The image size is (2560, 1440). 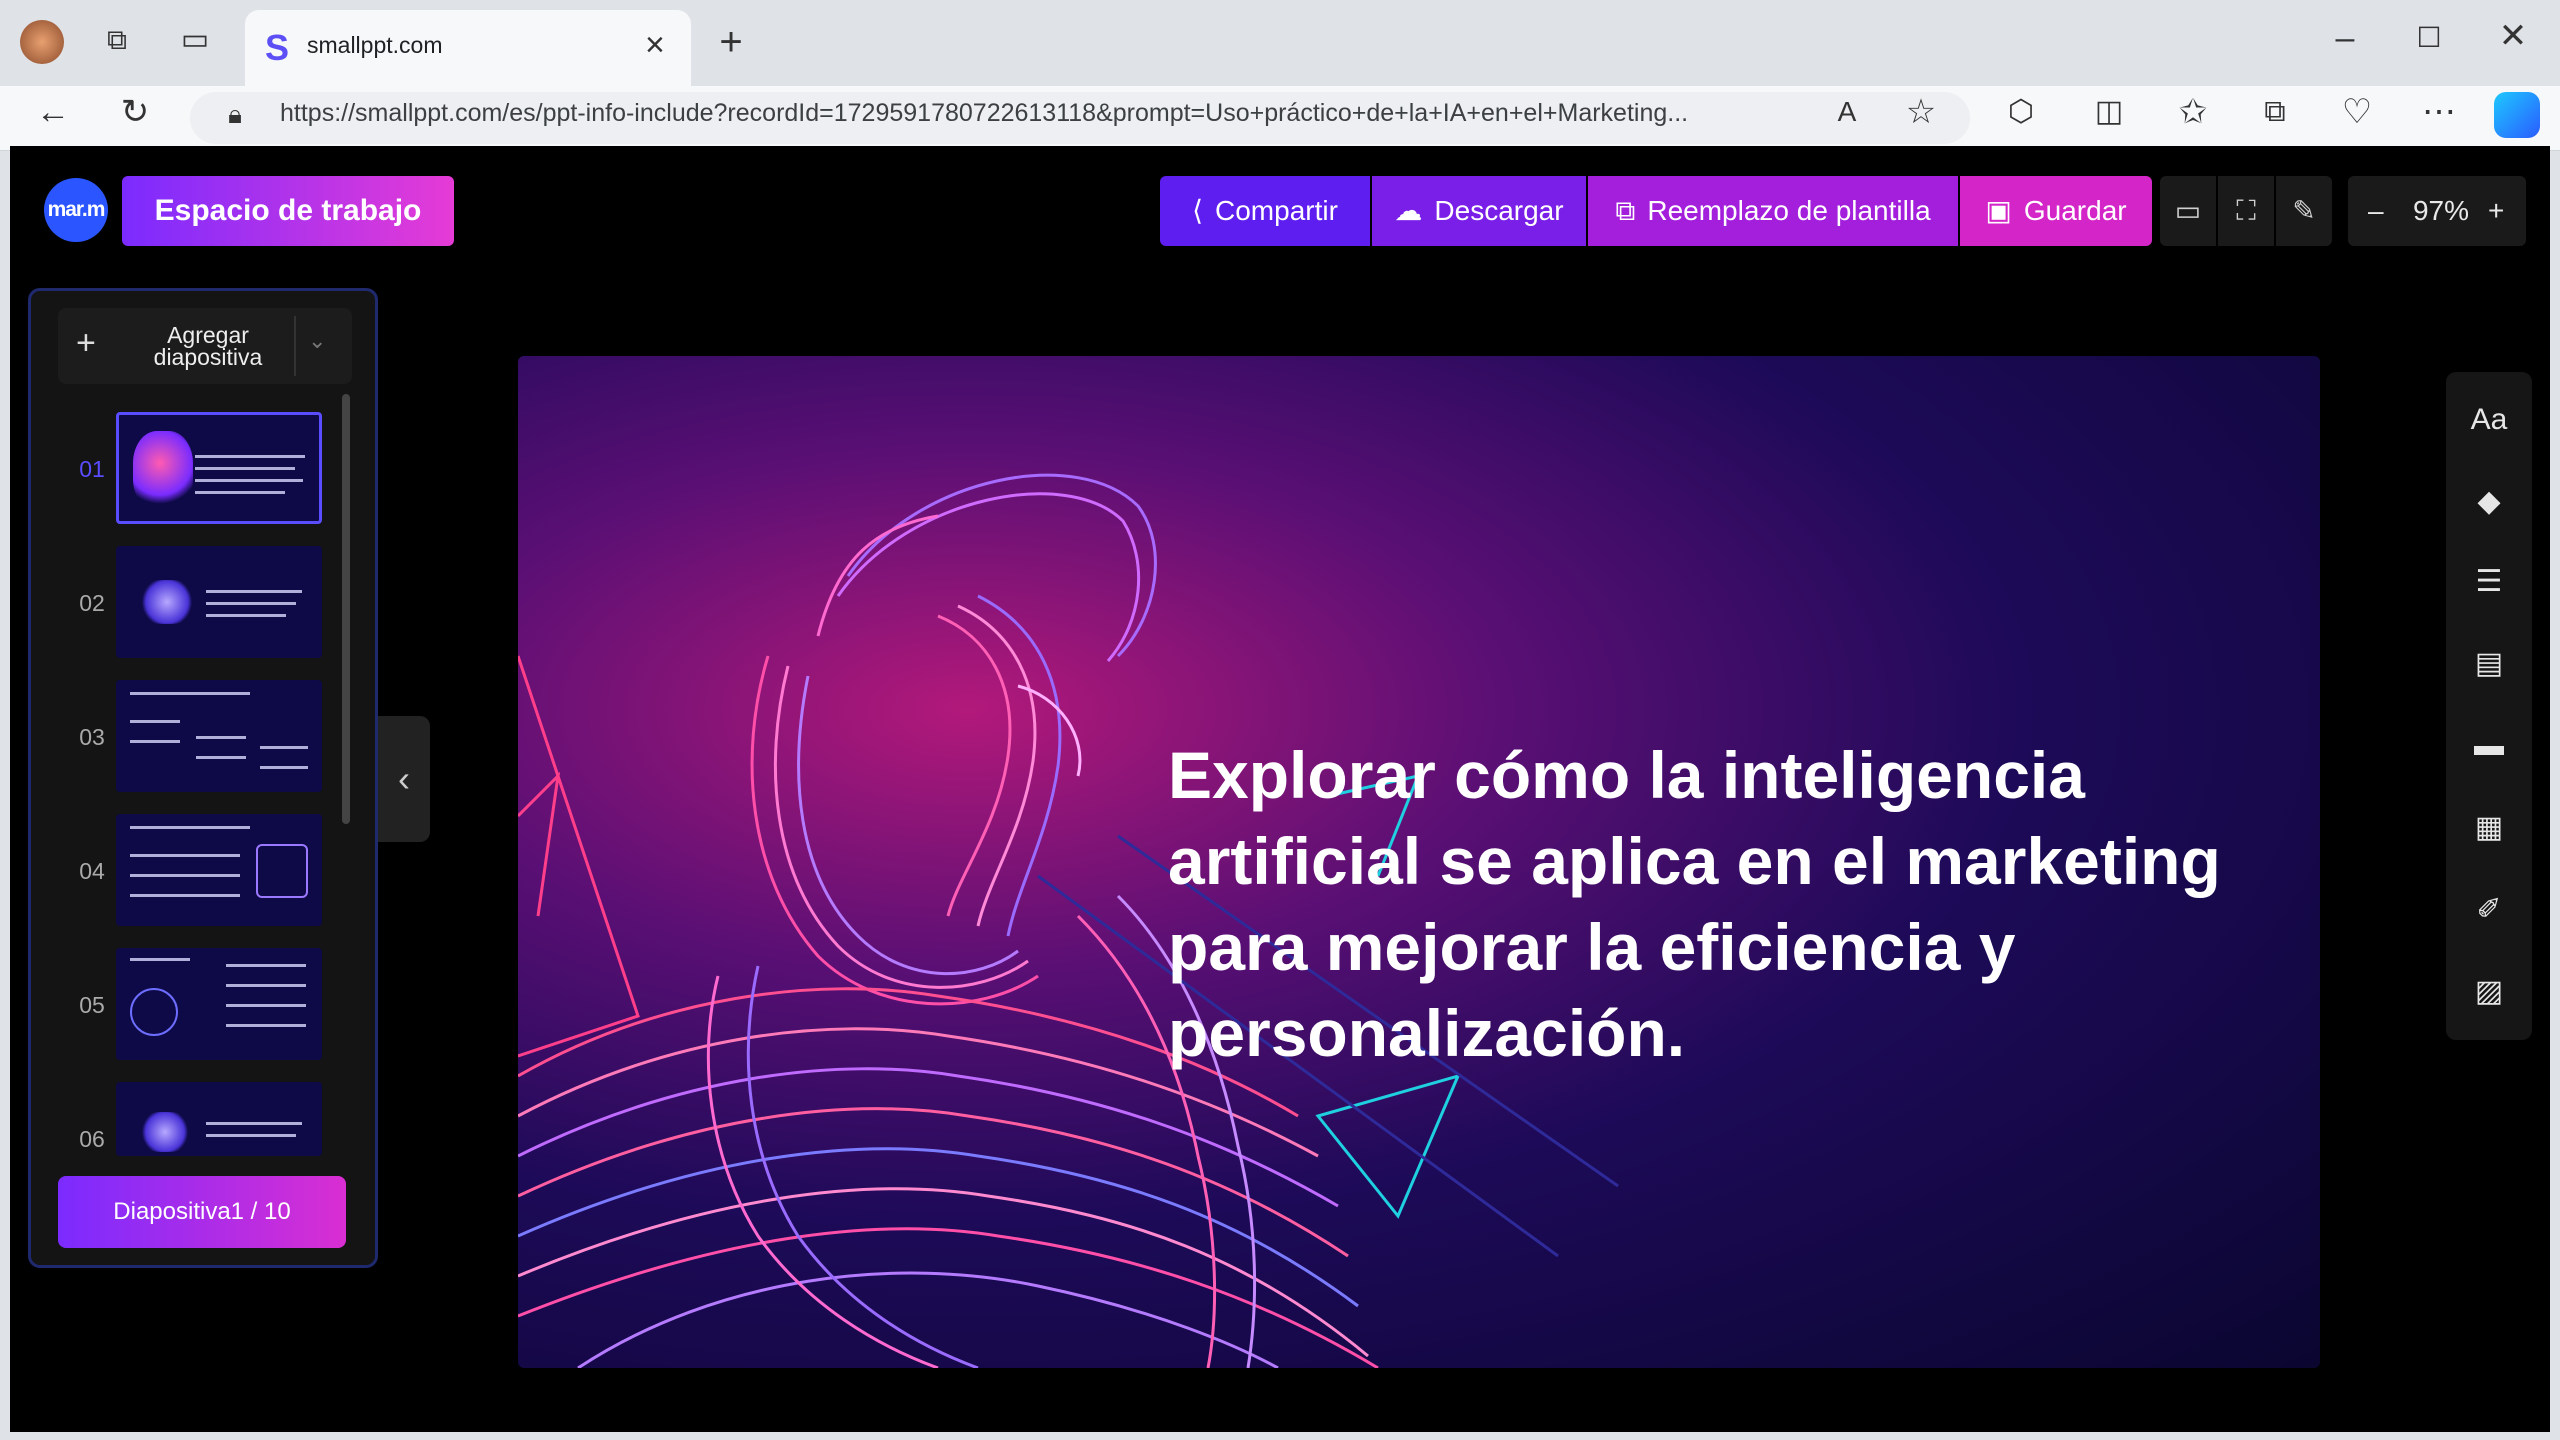 What do you see at coordinates (2021, 115) in the screenshot?
I see `extensions-icon: ⬡` at bounding box center [2021, 115].